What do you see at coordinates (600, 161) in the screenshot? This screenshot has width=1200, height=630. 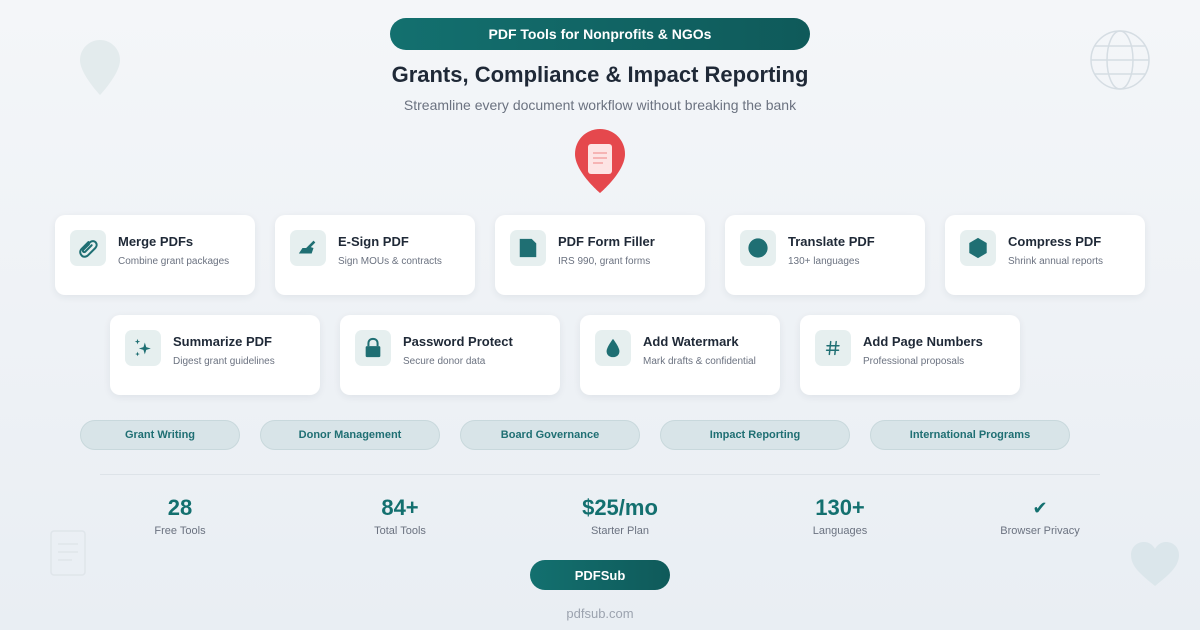 I see `document-pin-icon` at bounding box center [600, 161].